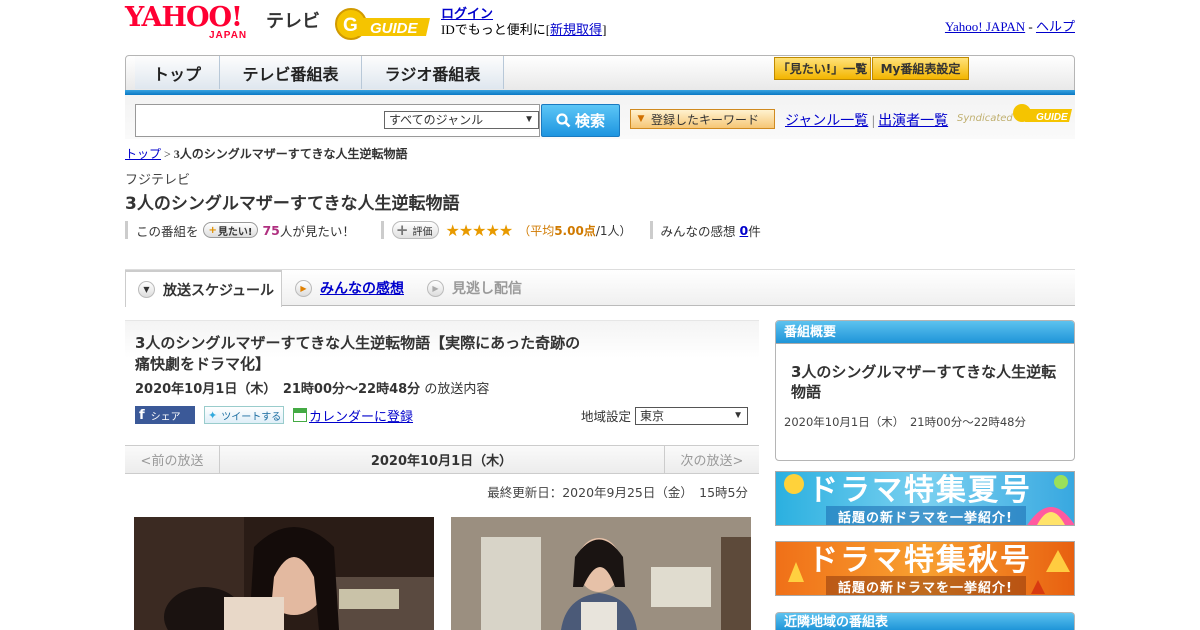 Image resolution: width=1200 pixels, height=630 pixels. Describe the element at coordinates (822, 68) in the screenshot. I see `mitai-list-button: 「見たい!」一覧` at that location.